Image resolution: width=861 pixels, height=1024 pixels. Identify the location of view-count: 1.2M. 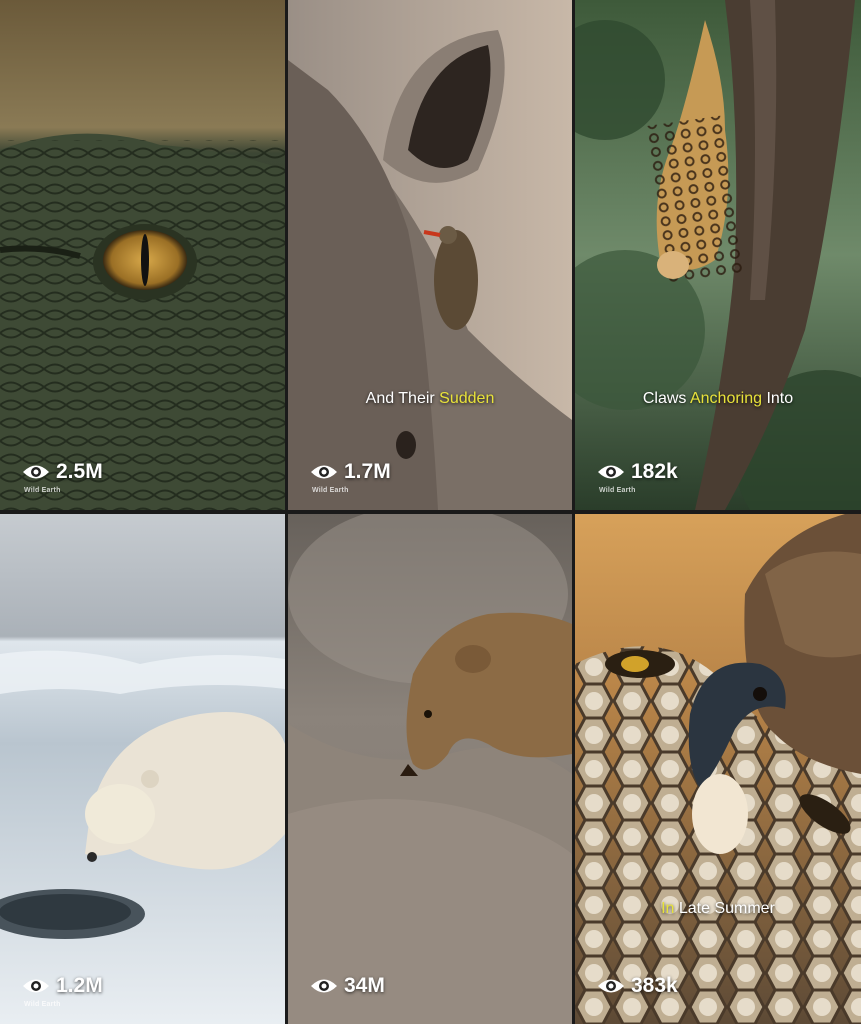
(62, 986).